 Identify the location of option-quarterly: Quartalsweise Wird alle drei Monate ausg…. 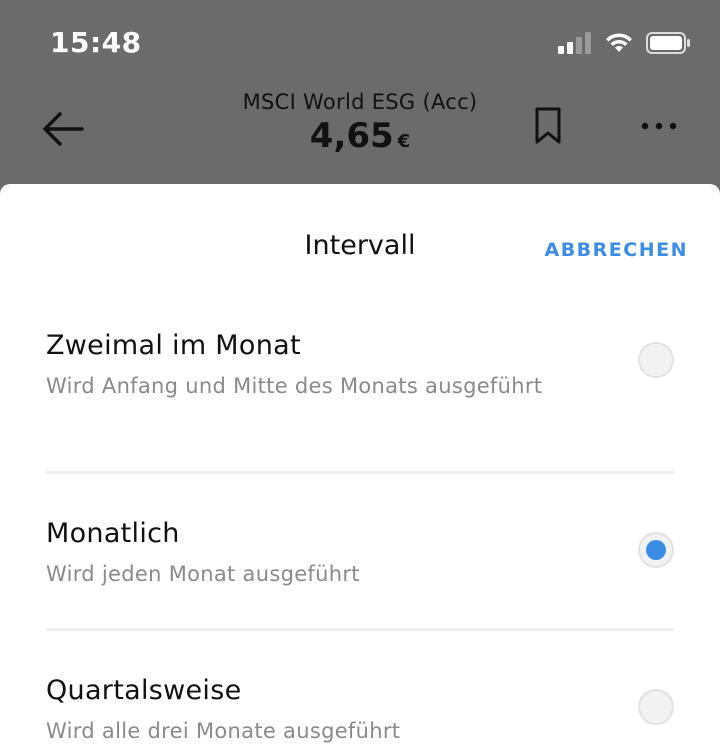
(360, 691).